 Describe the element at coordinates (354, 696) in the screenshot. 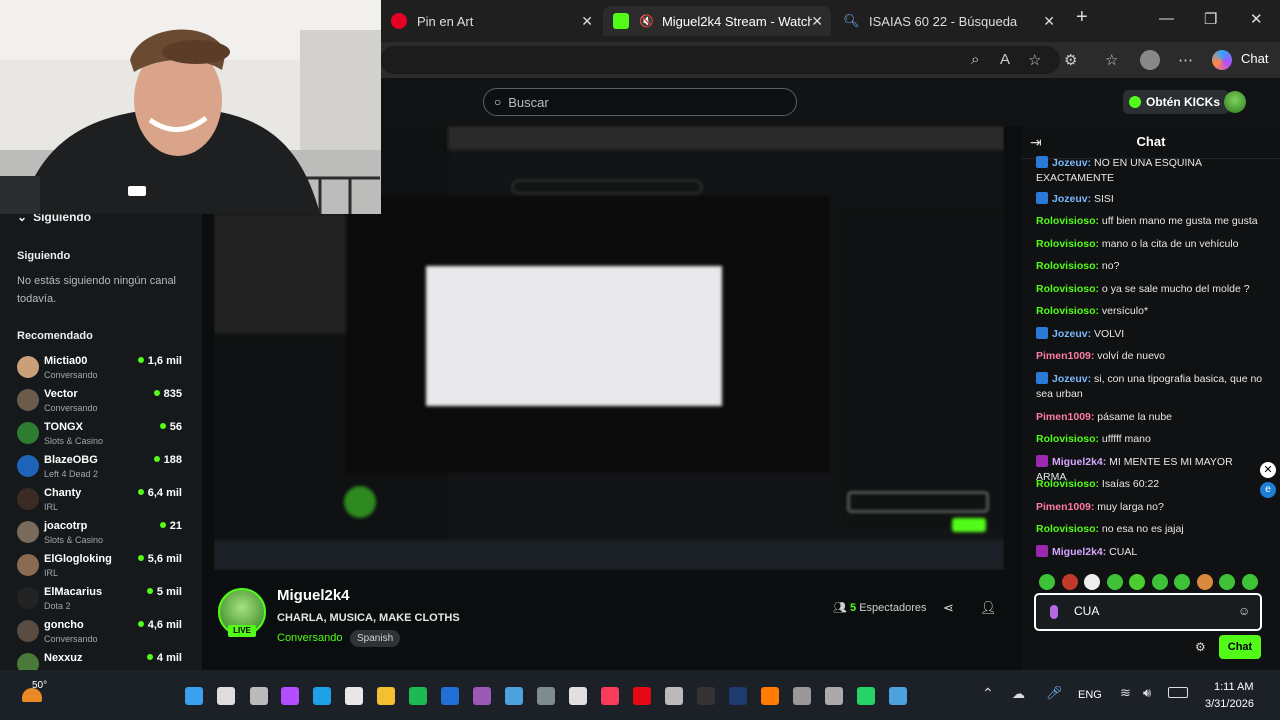

I see `calendar-icon` at that location.